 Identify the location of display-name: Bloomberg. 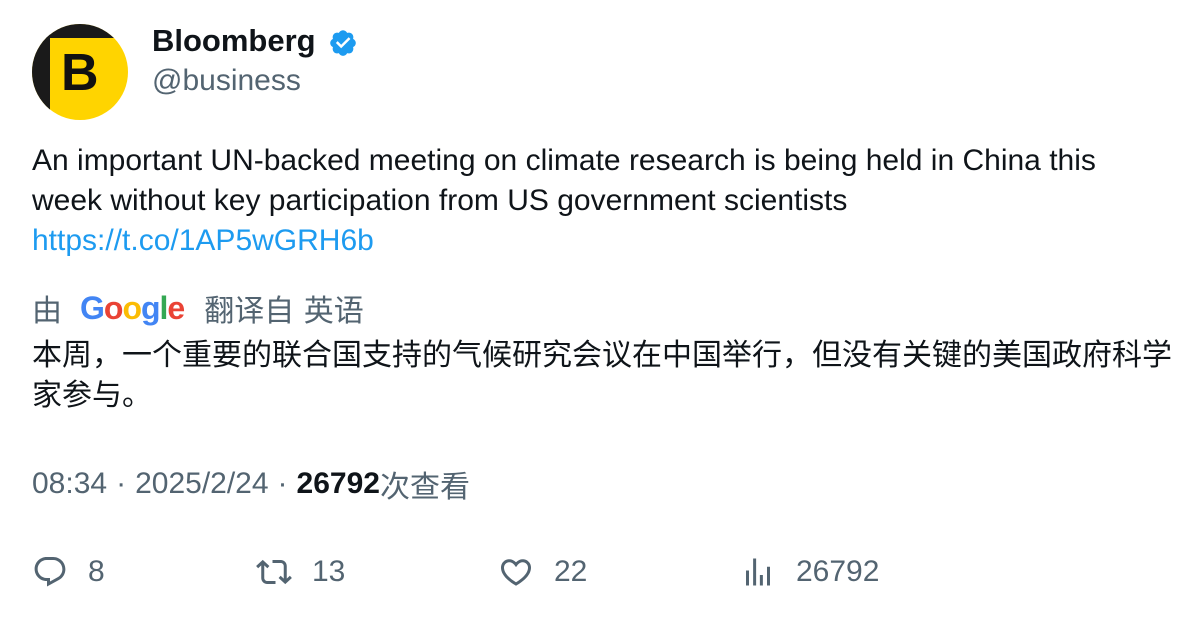
(234, 41).